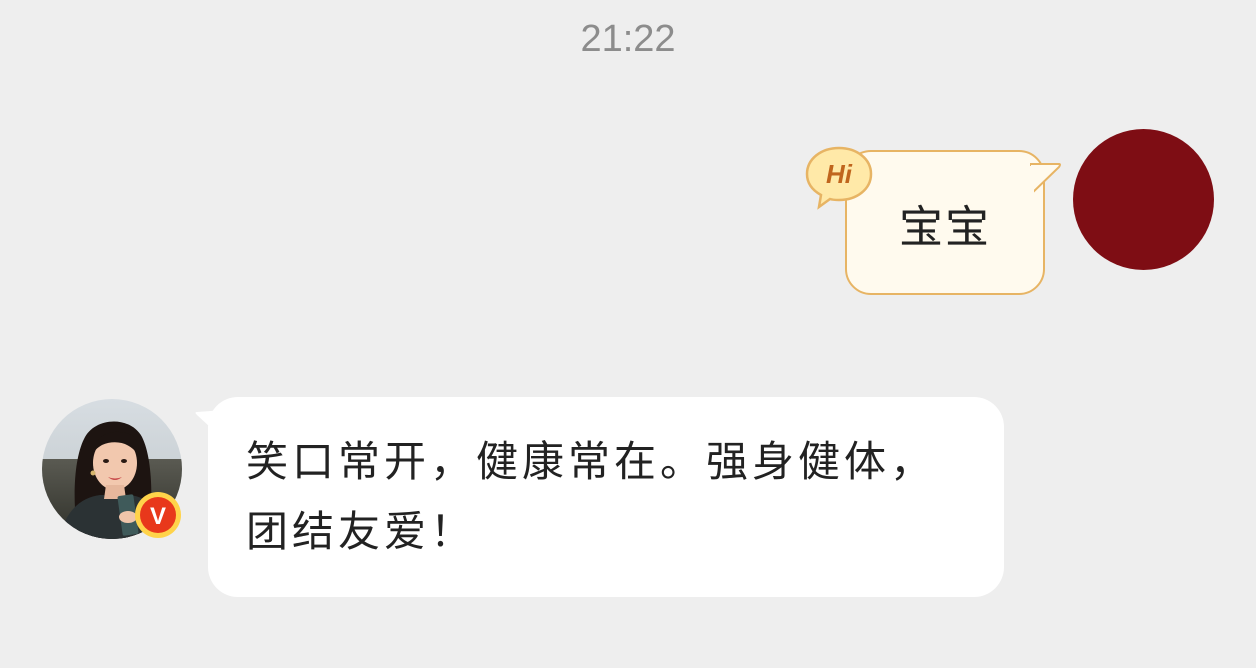  What do you see at coordinates (839, 174) in the screenshot?
I see `hi-badge-text: Hi` at bounding box center [839, 174].